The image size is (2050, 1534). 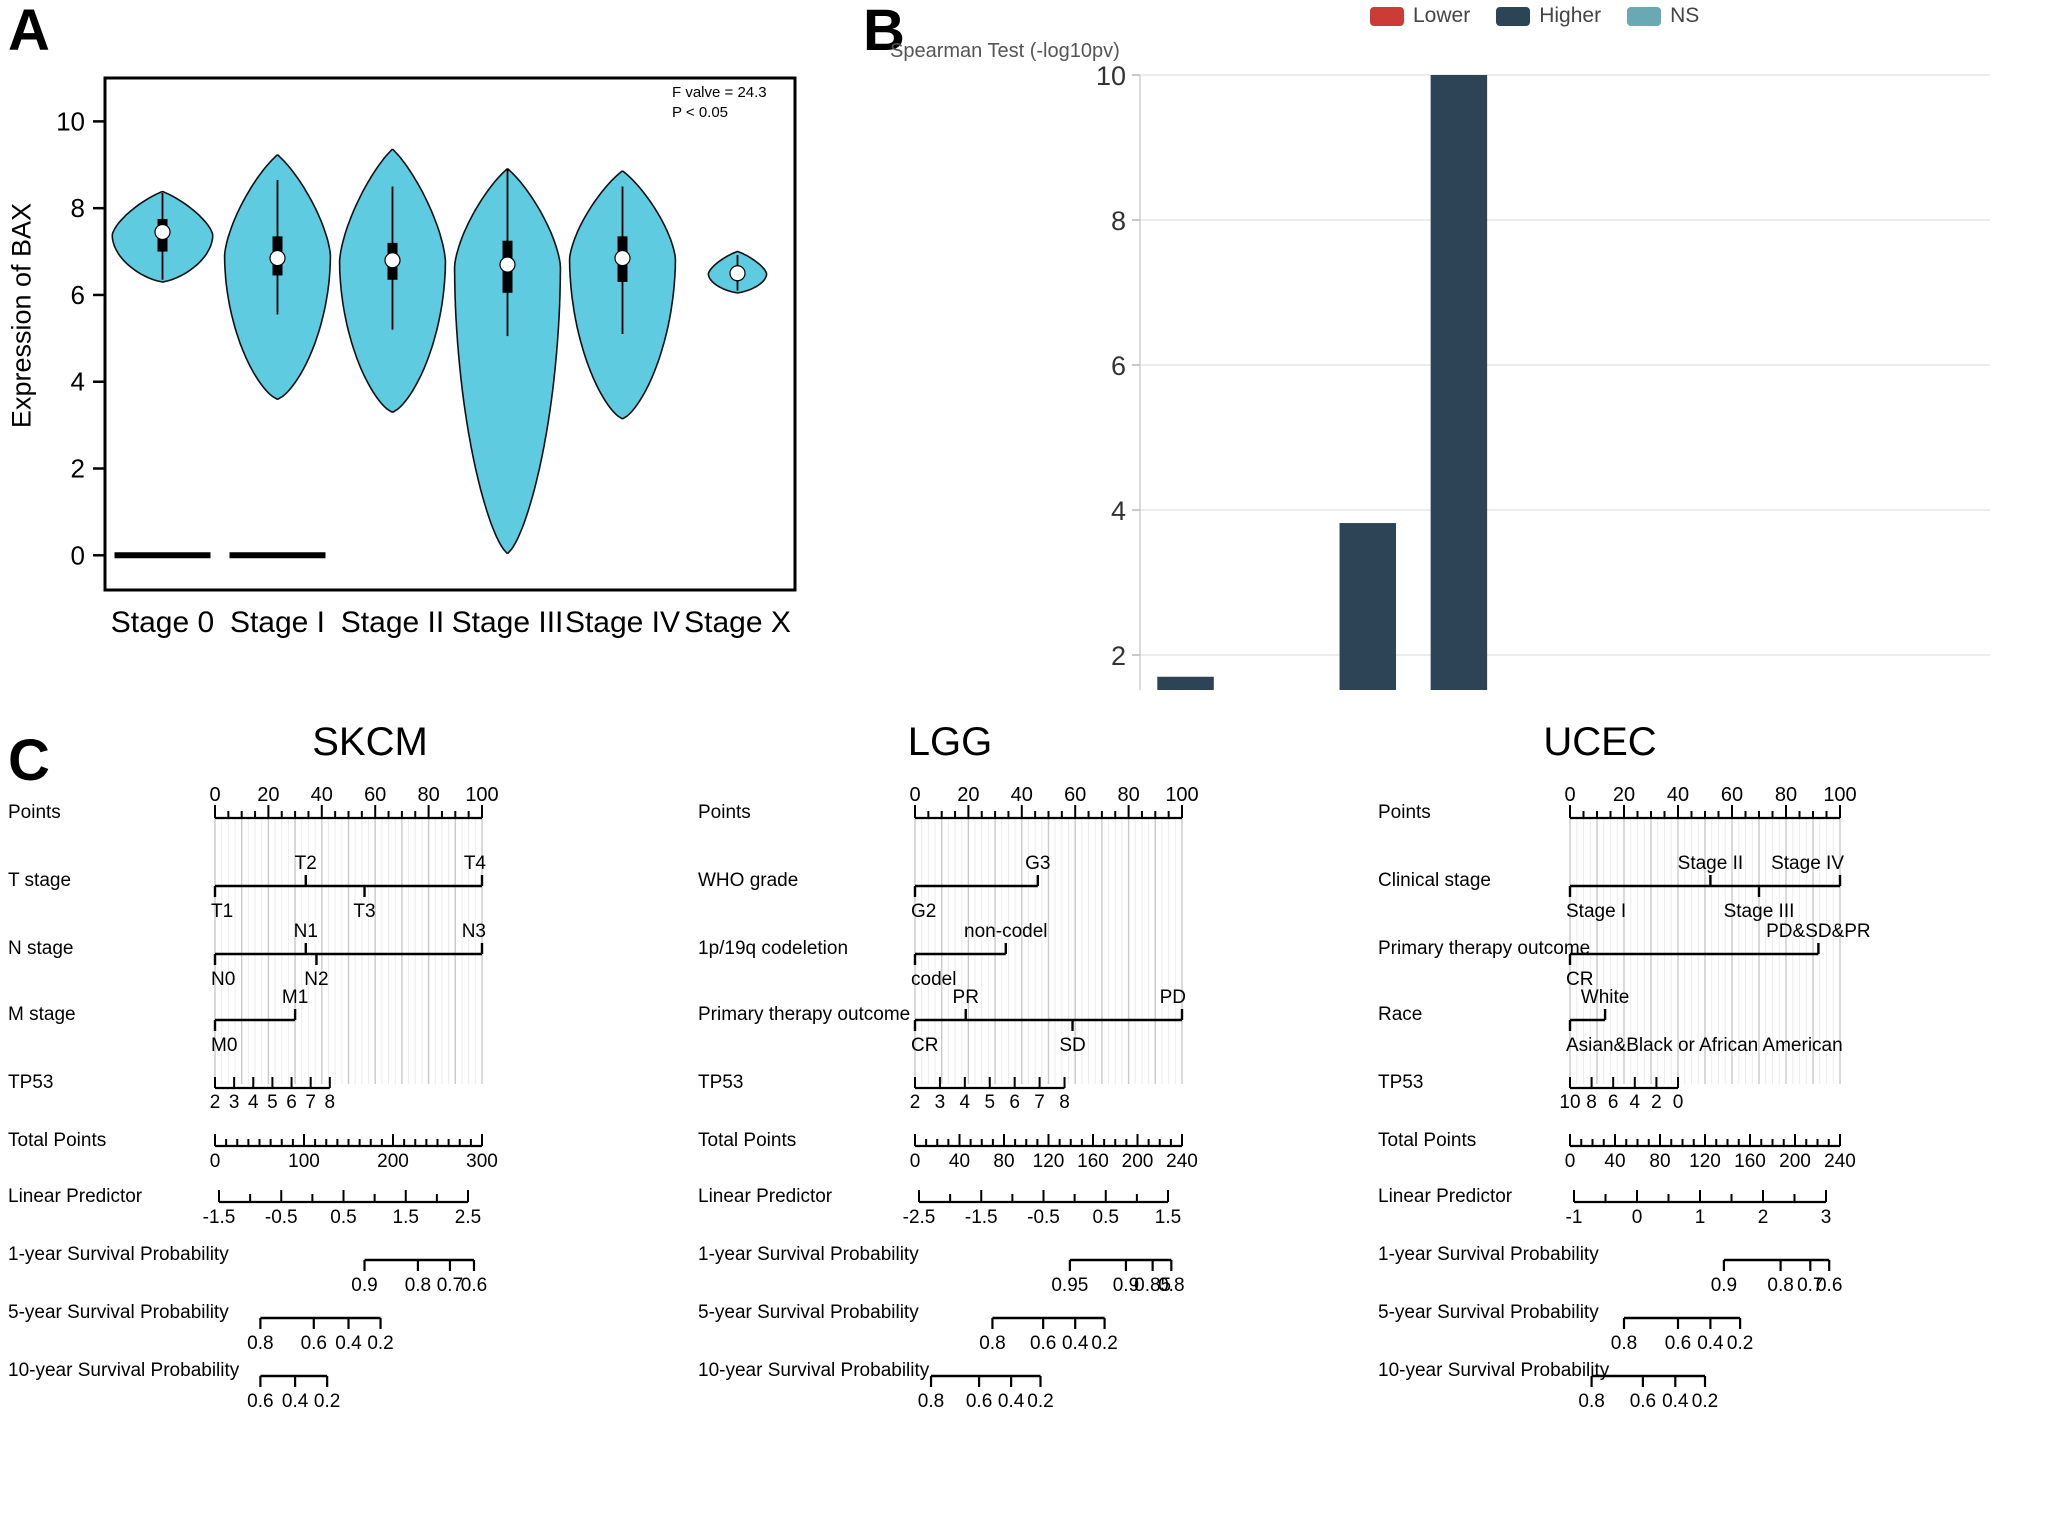 What do you see at coordinates (622, 622) in the screenshot?
I see `x-axis-label-stage-iv: Stage IV` at bounding box center [622, 622].